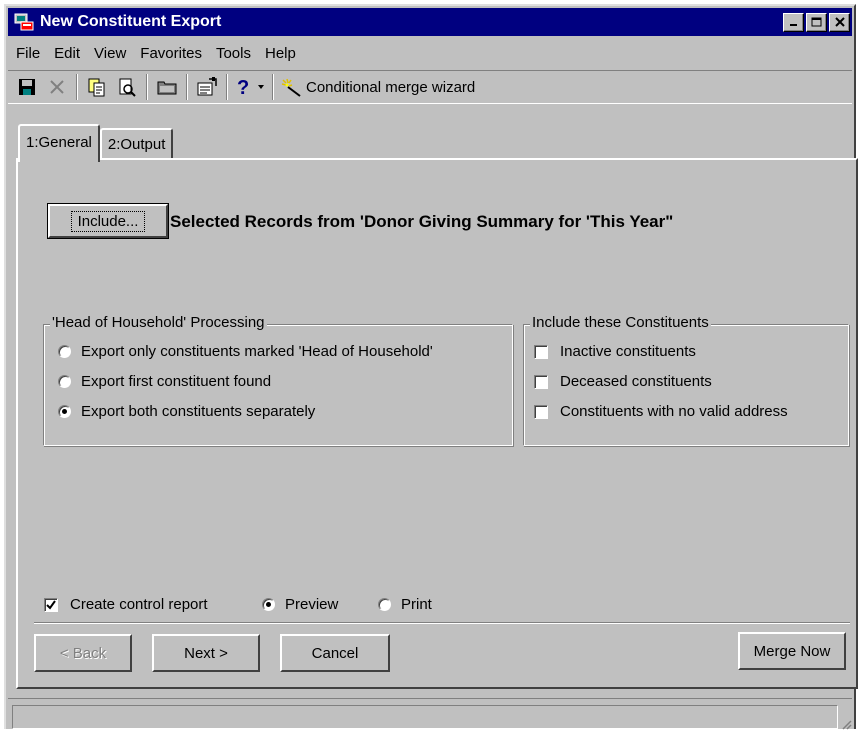 The image size is (858, 730). I want to click on tab-output: 2:Output, so click(136, 145).